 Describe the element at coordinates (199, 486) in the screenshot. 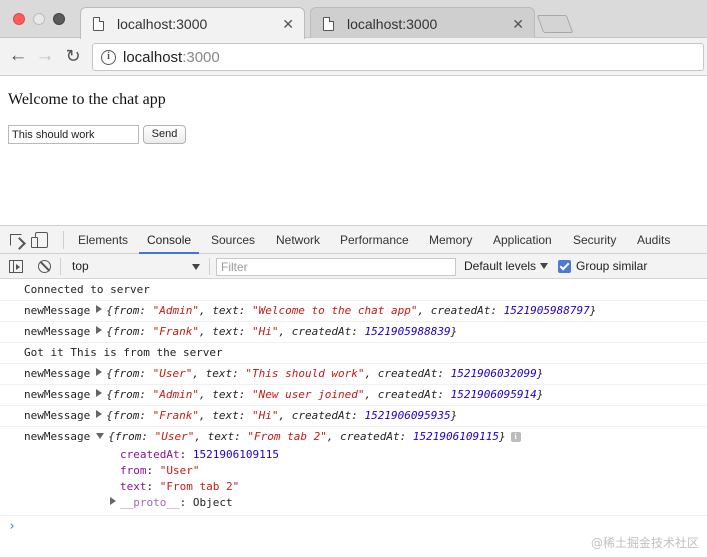

I see `prop-value: "From tab 2"` at that location.